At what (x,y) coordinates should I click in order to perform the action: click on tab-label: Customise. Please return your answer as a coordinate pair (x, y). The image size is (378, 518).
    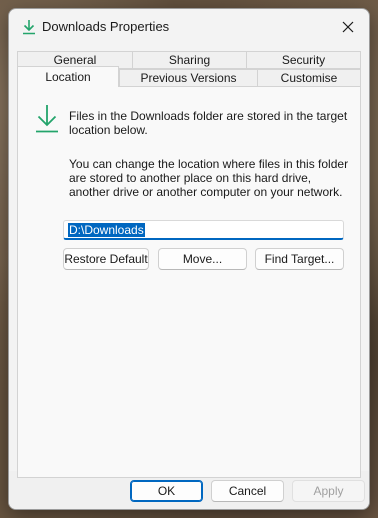
    Looking at the image, I should click on (309, 78).